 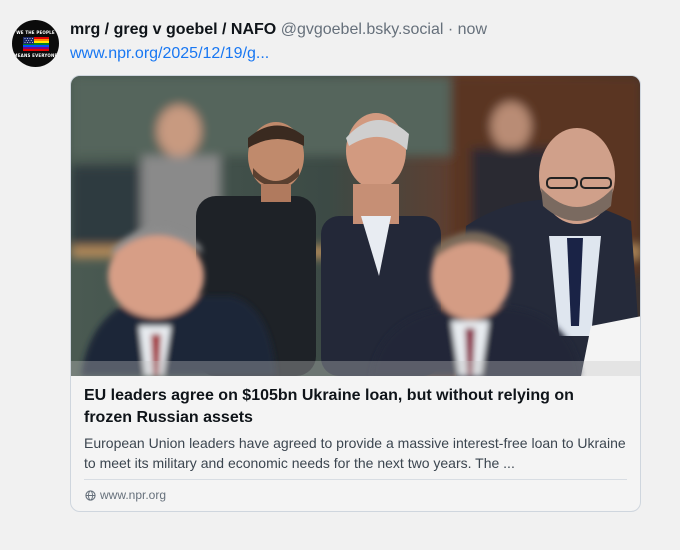 I want to click on card-divider, so click(x=355, y=479).